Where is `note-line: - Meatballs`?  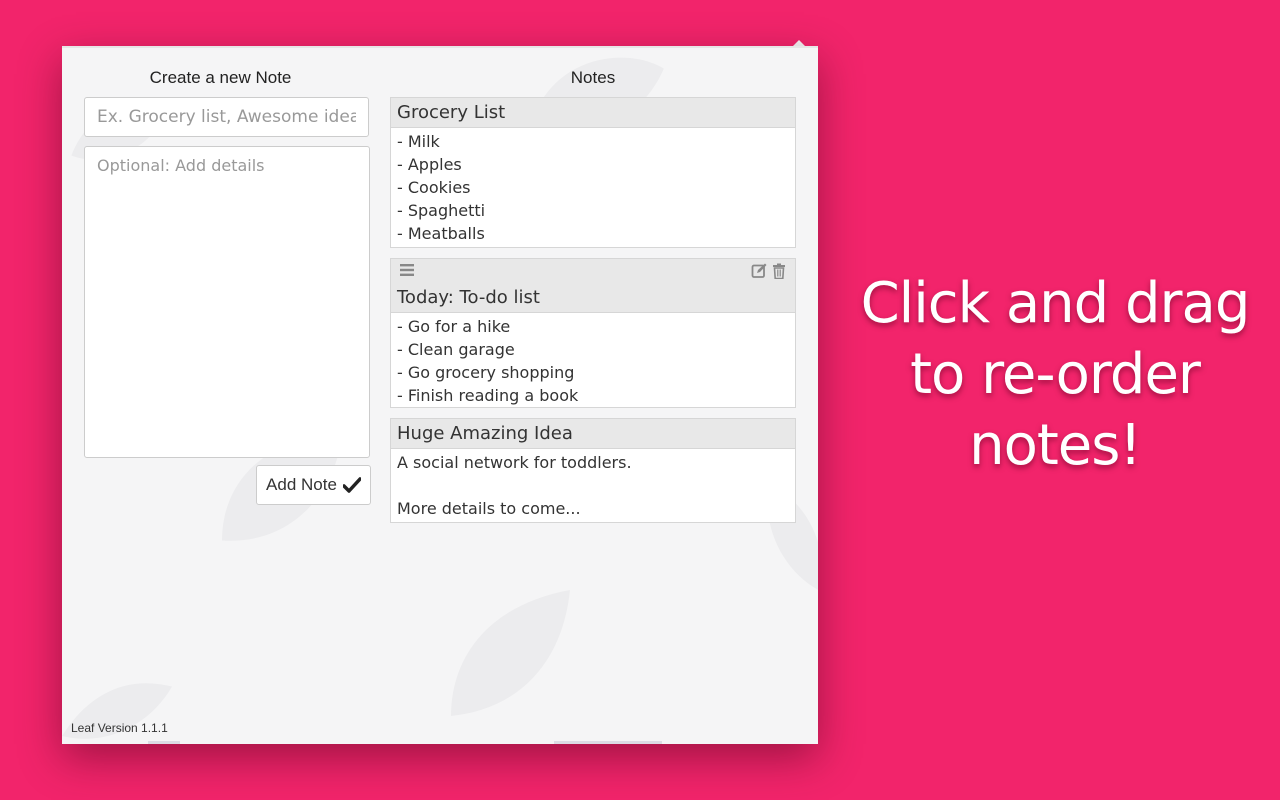
note-line: - Meatballs is located at coordinates (441, 233).